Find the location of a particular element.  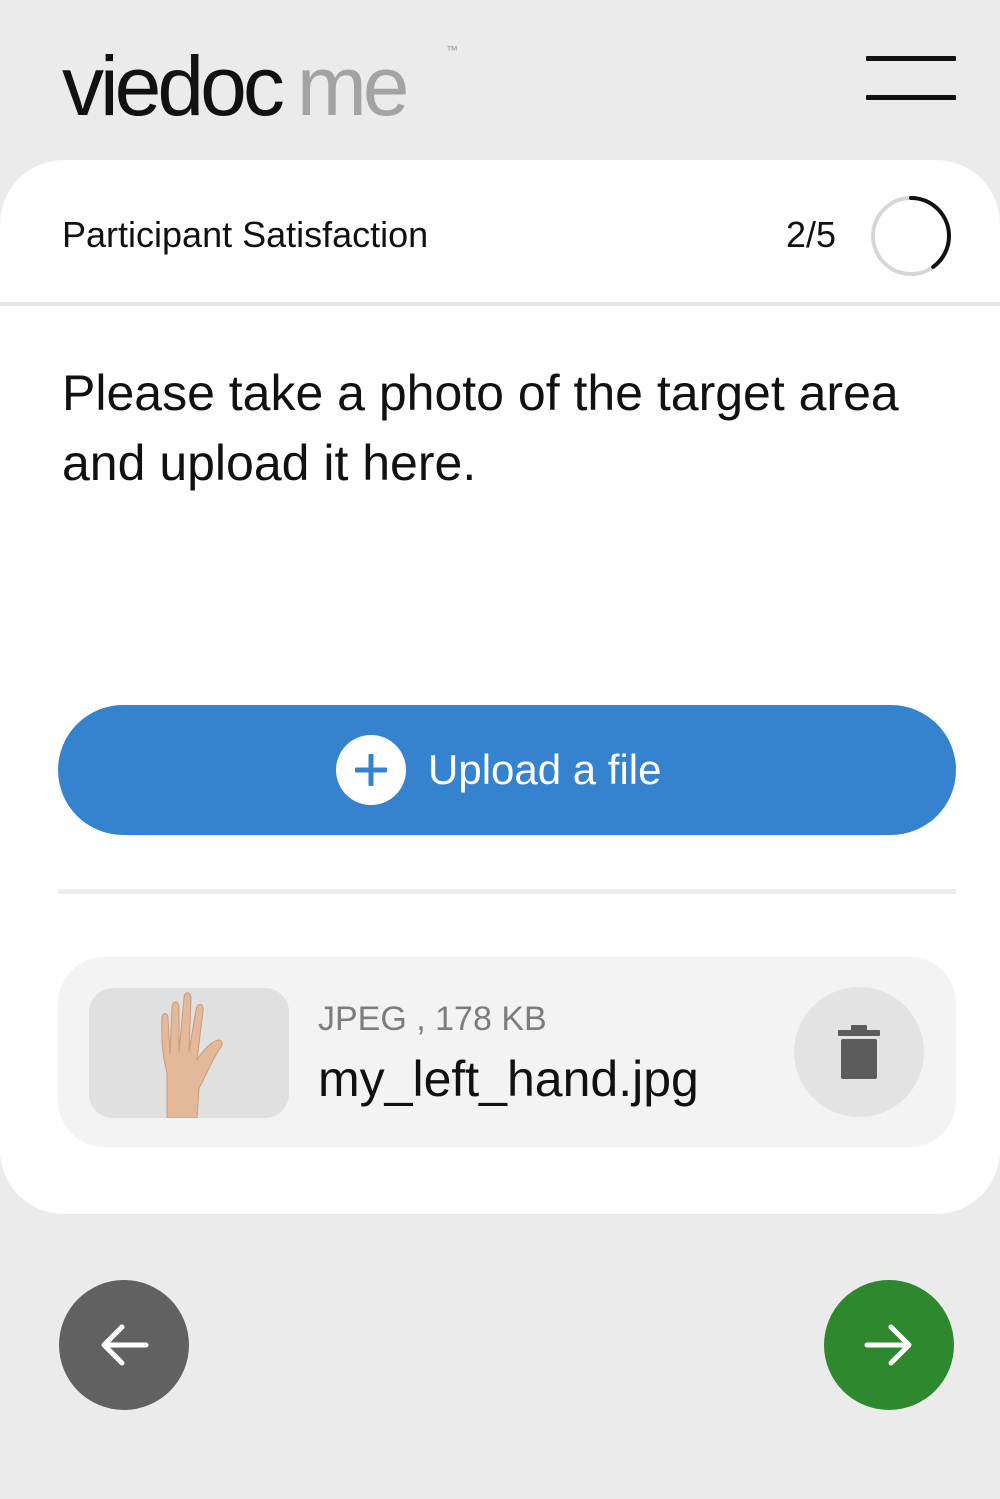

logo-sub-text: me is located at coordinates (353, 86).